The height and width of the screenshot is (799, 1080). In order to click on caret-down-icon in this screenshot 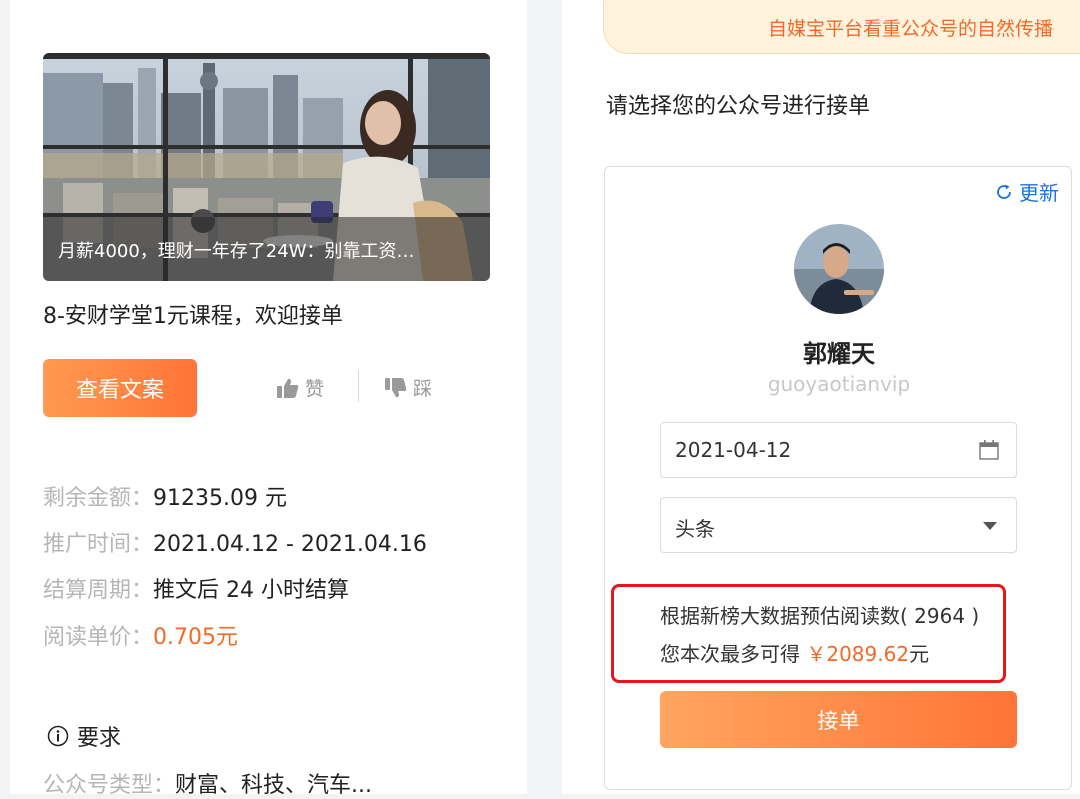, I will do `click(990, 526)`.